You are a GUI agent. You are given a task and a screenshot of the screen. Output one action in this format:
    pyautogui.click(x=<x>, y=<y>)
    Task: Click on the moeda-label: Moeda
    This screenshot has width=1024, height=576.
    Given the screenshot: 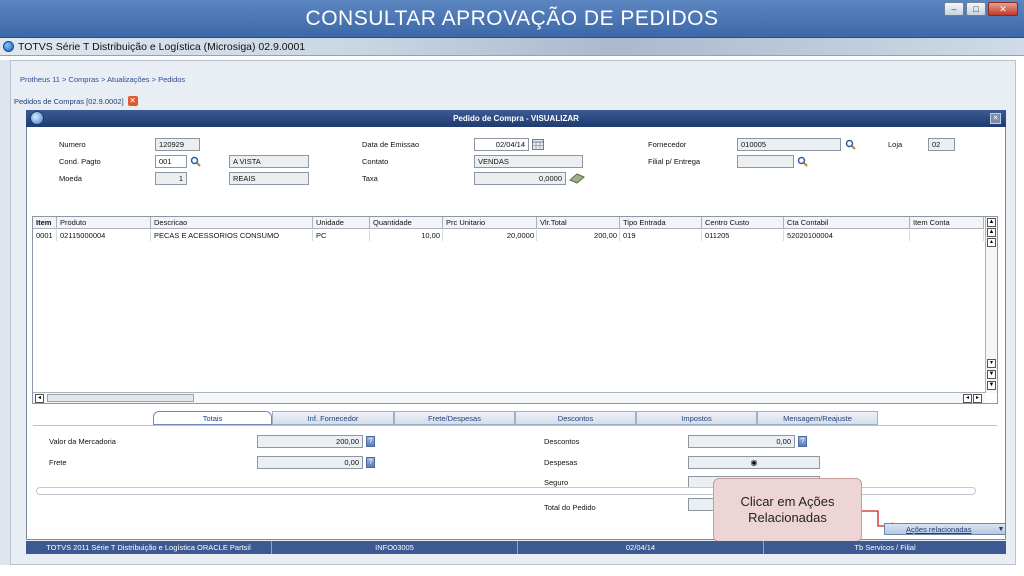 What is the action you would take?
    pyautogui.click(x=70, y=178)
    